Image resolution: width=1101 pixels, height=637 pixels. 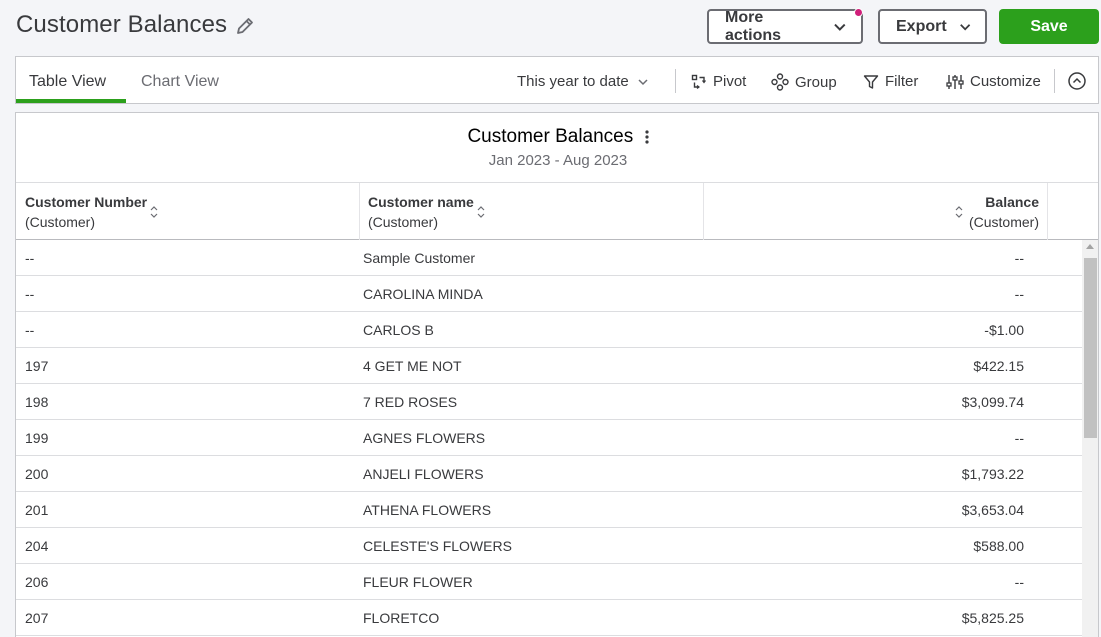 What do you see at coordinates (1004, 330) in the screenshot?
I see `cell-balance: -$1.00` at bounding box center [1004, 330].